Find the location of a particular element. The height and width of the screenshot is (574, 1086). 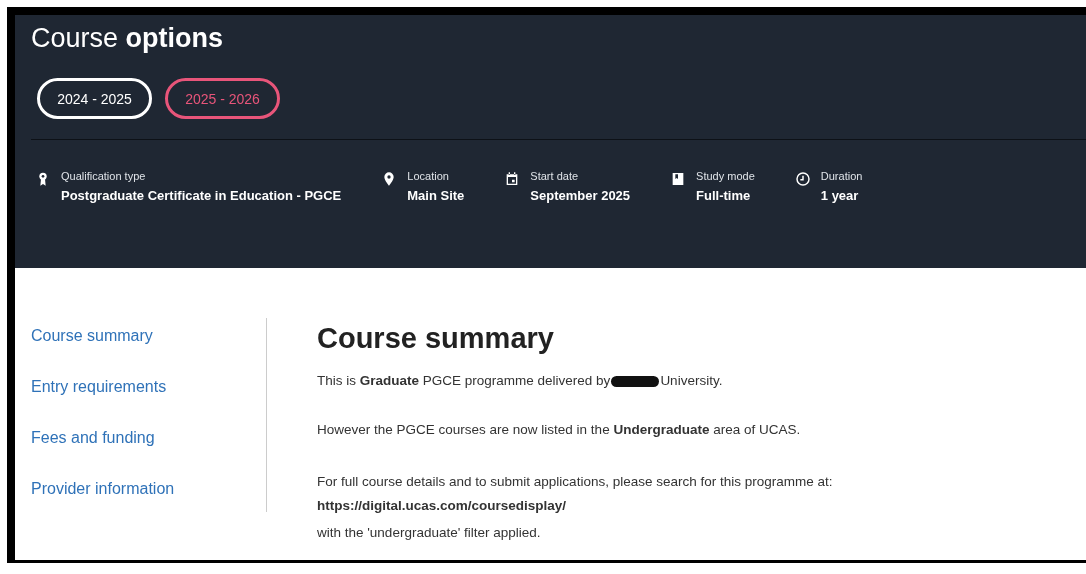

detail-label: Qualification type is located at coordinates (104, 176).